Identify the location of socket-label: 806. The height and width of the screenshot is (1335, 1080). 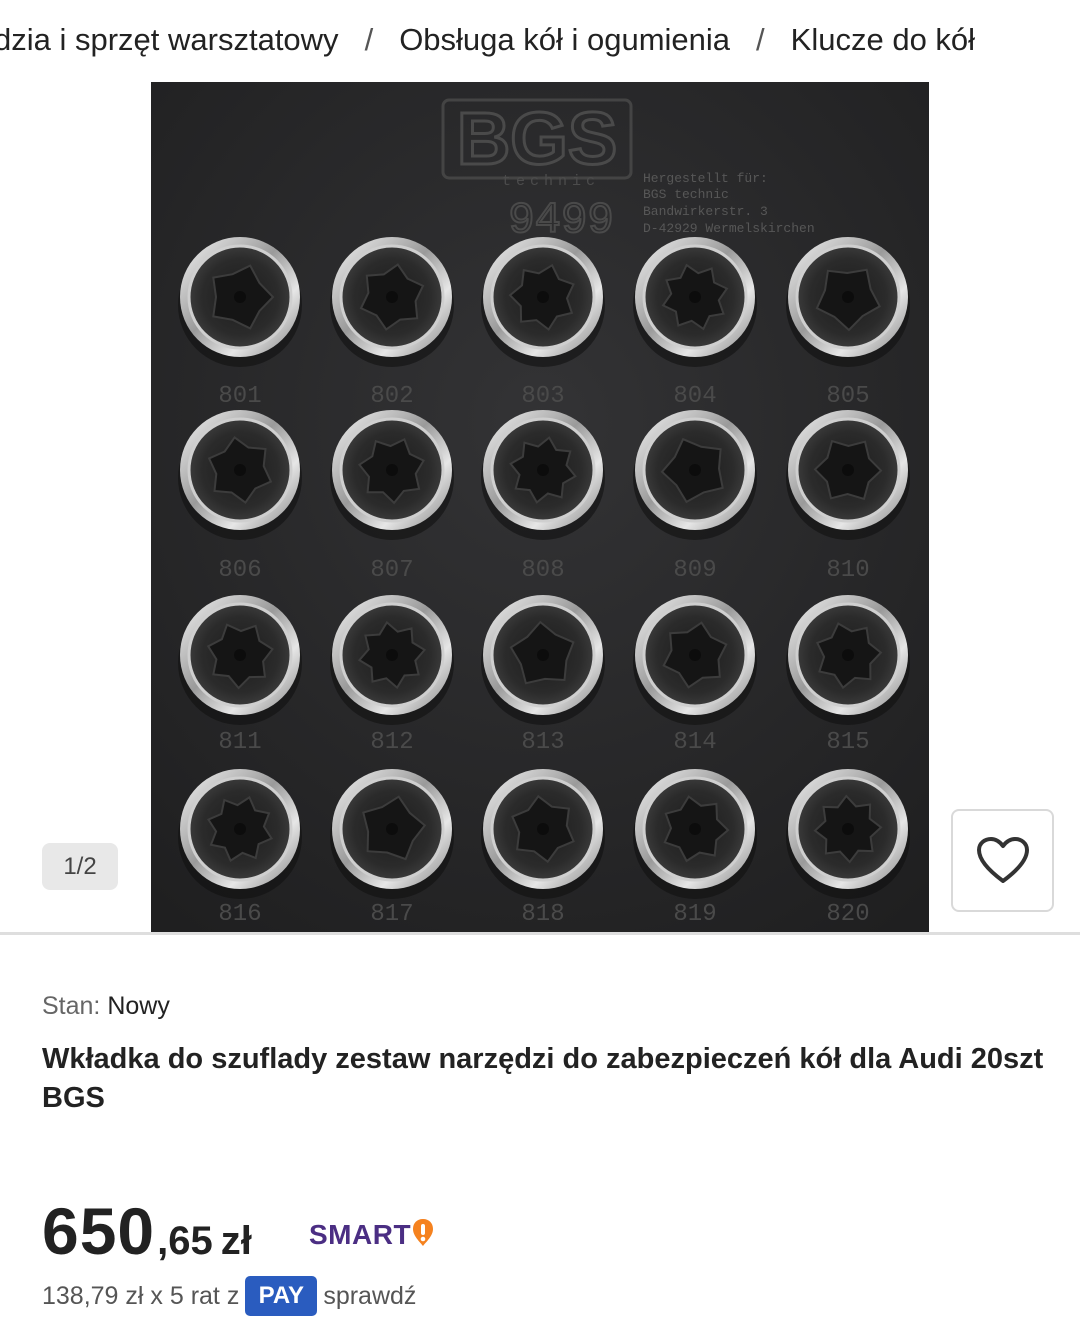
(239, 570).